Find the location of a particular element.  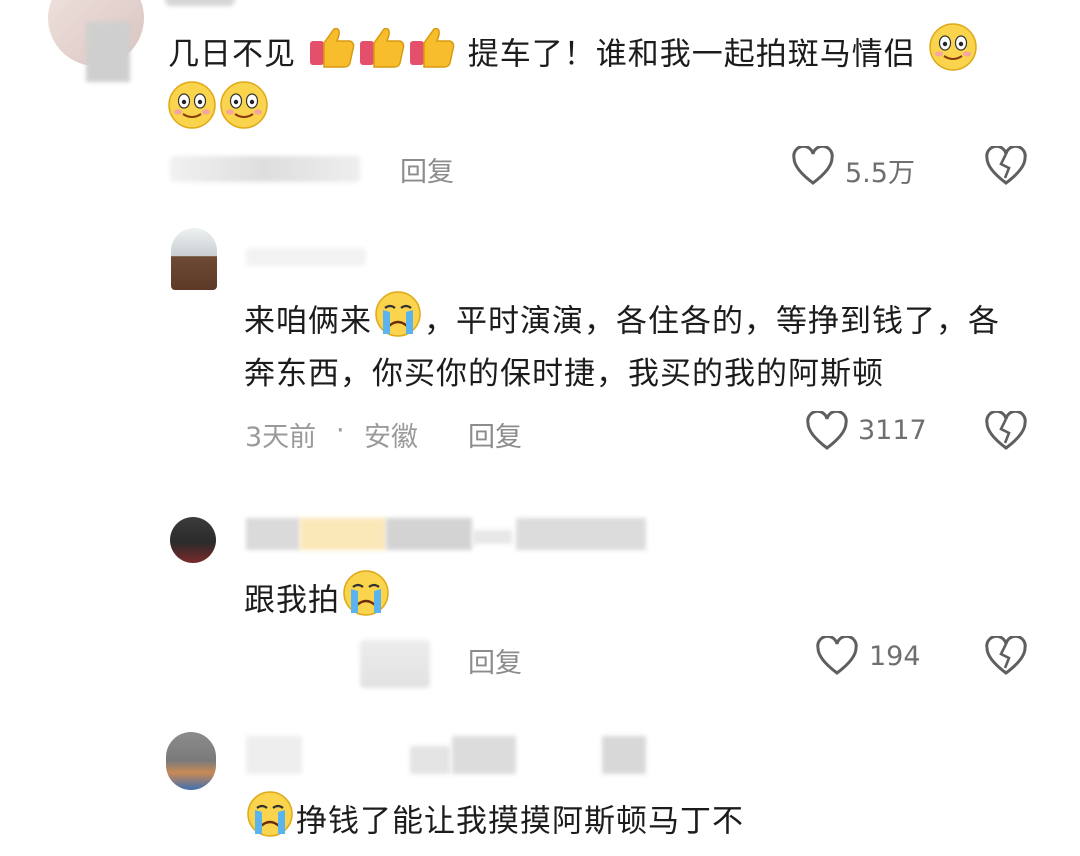

comment-text: 挣钱了能让我摸摸阿斯顿马丁不 is located at coordinates (494, 823).